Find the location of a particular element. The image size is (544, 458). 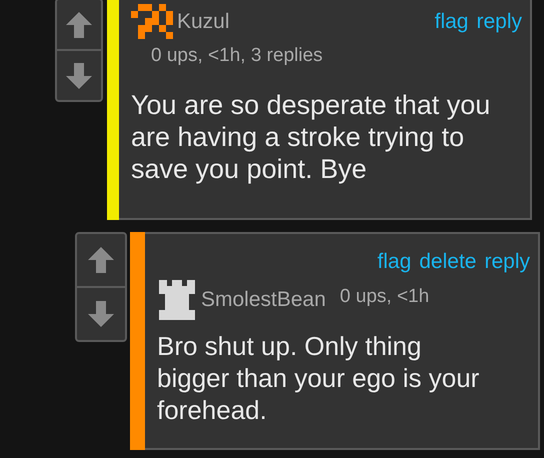

username: SmolestBean is located at coordinates (263, 300).